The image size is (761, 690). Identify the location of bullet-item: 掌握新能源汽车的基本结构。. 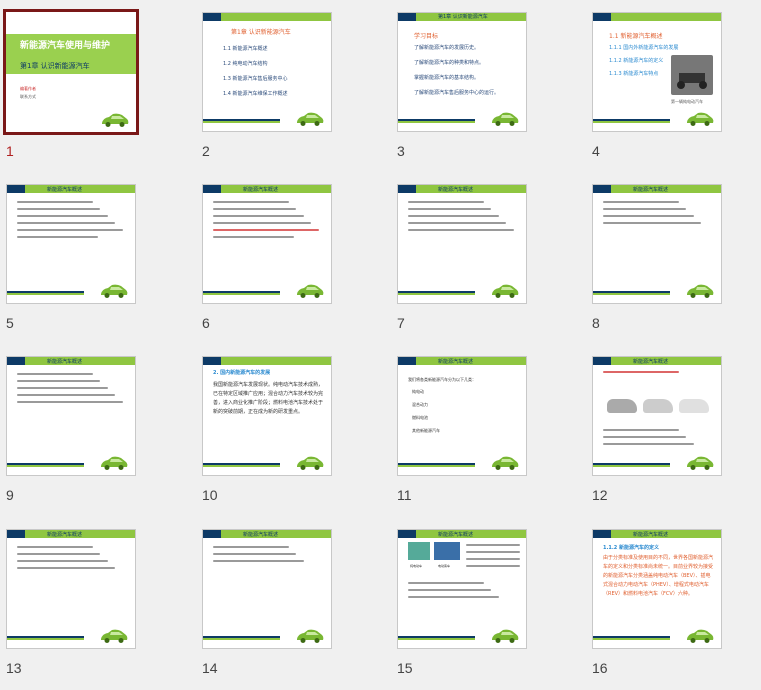
(447, 78).